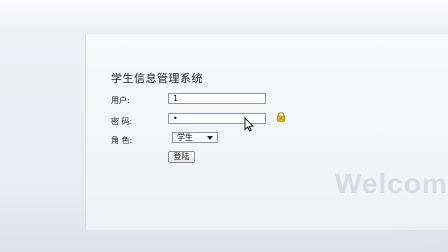 The height and width of the screenshot is (252, 448). Describe the element at coordinates (122, 121) in the screenshot. I see `password-label: 密 码:` at that location.